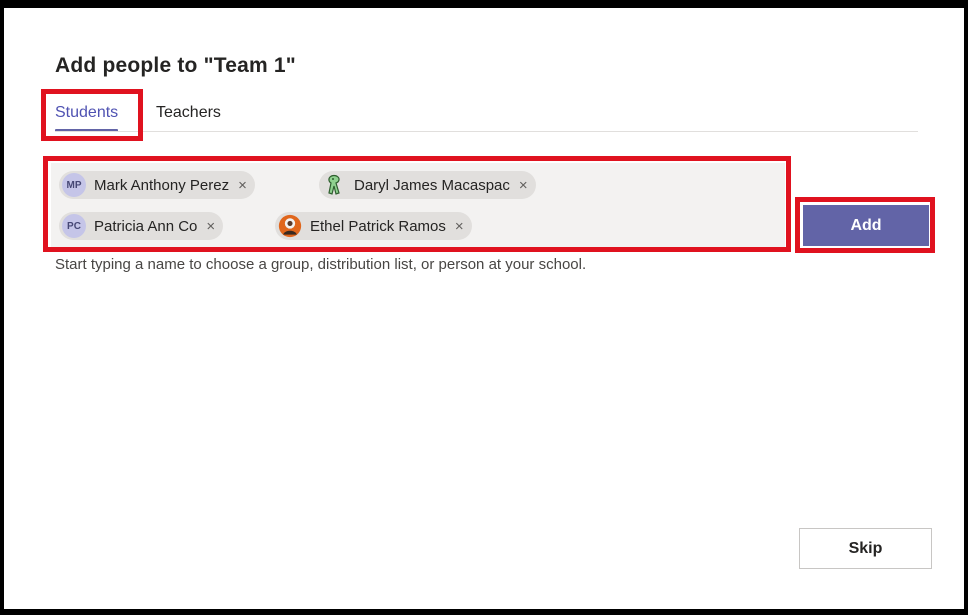 The image size is (968, 615). I want to click on tab-teachers-label: Teachers, so click(188, 112).